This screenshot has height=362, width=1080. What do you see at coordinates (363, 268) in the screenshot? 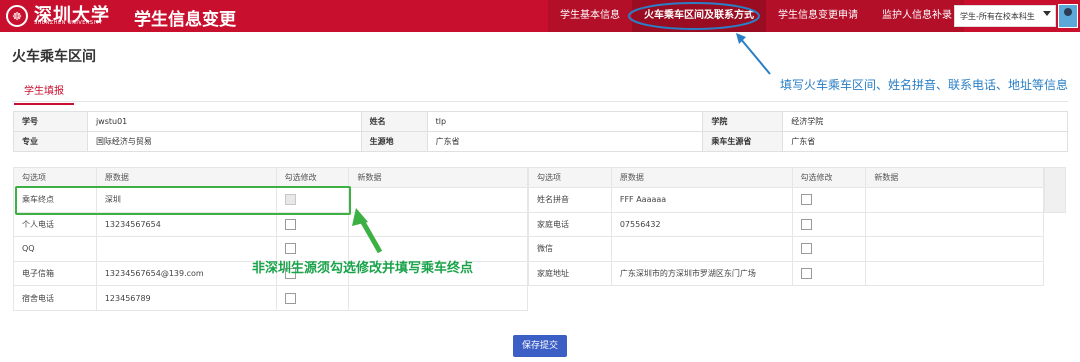
I see `annotation-bottom-note: 非深圳生源须勾选修改并填写乘车终点` at bounding box center [363, 268].